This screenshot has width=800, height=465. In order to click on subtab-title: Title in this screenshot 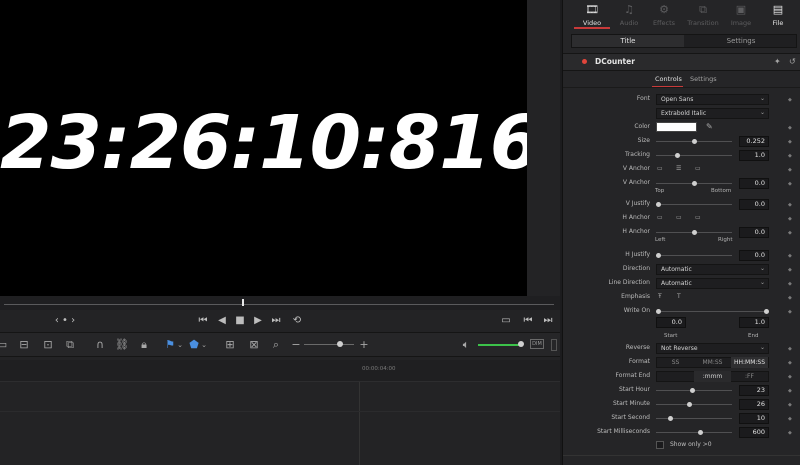, I will do `click(628, 41)`.